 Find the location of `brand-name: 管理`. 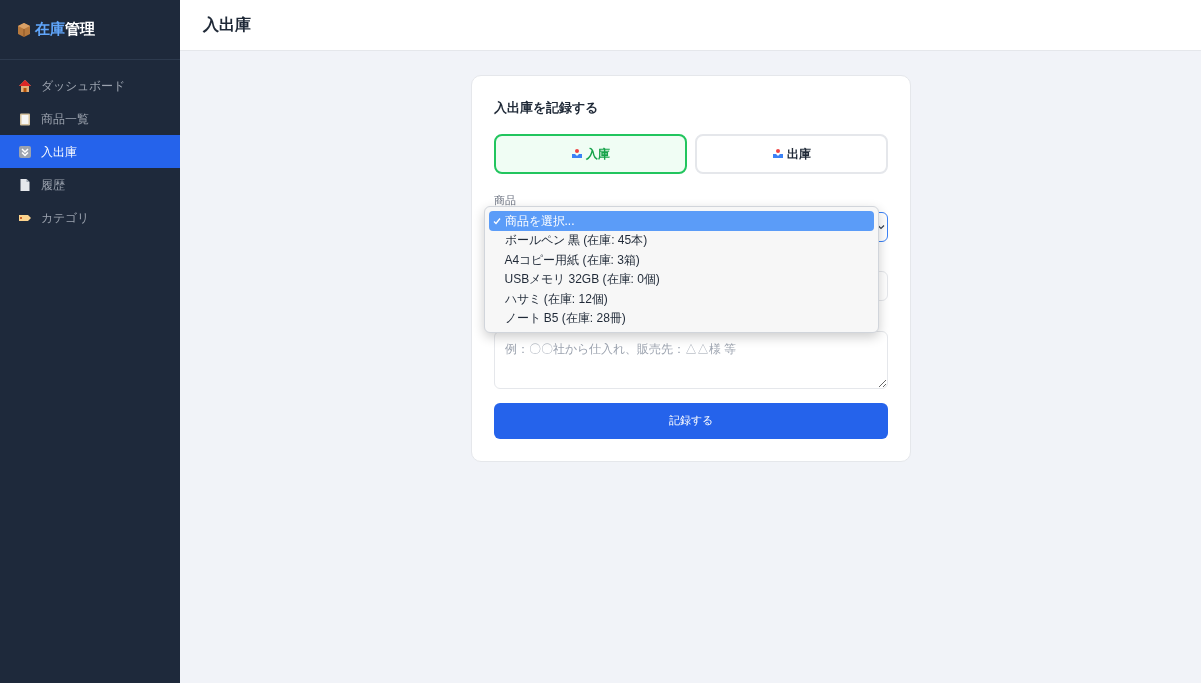

brand-name: 管理 is located at coordinates (80, 29).